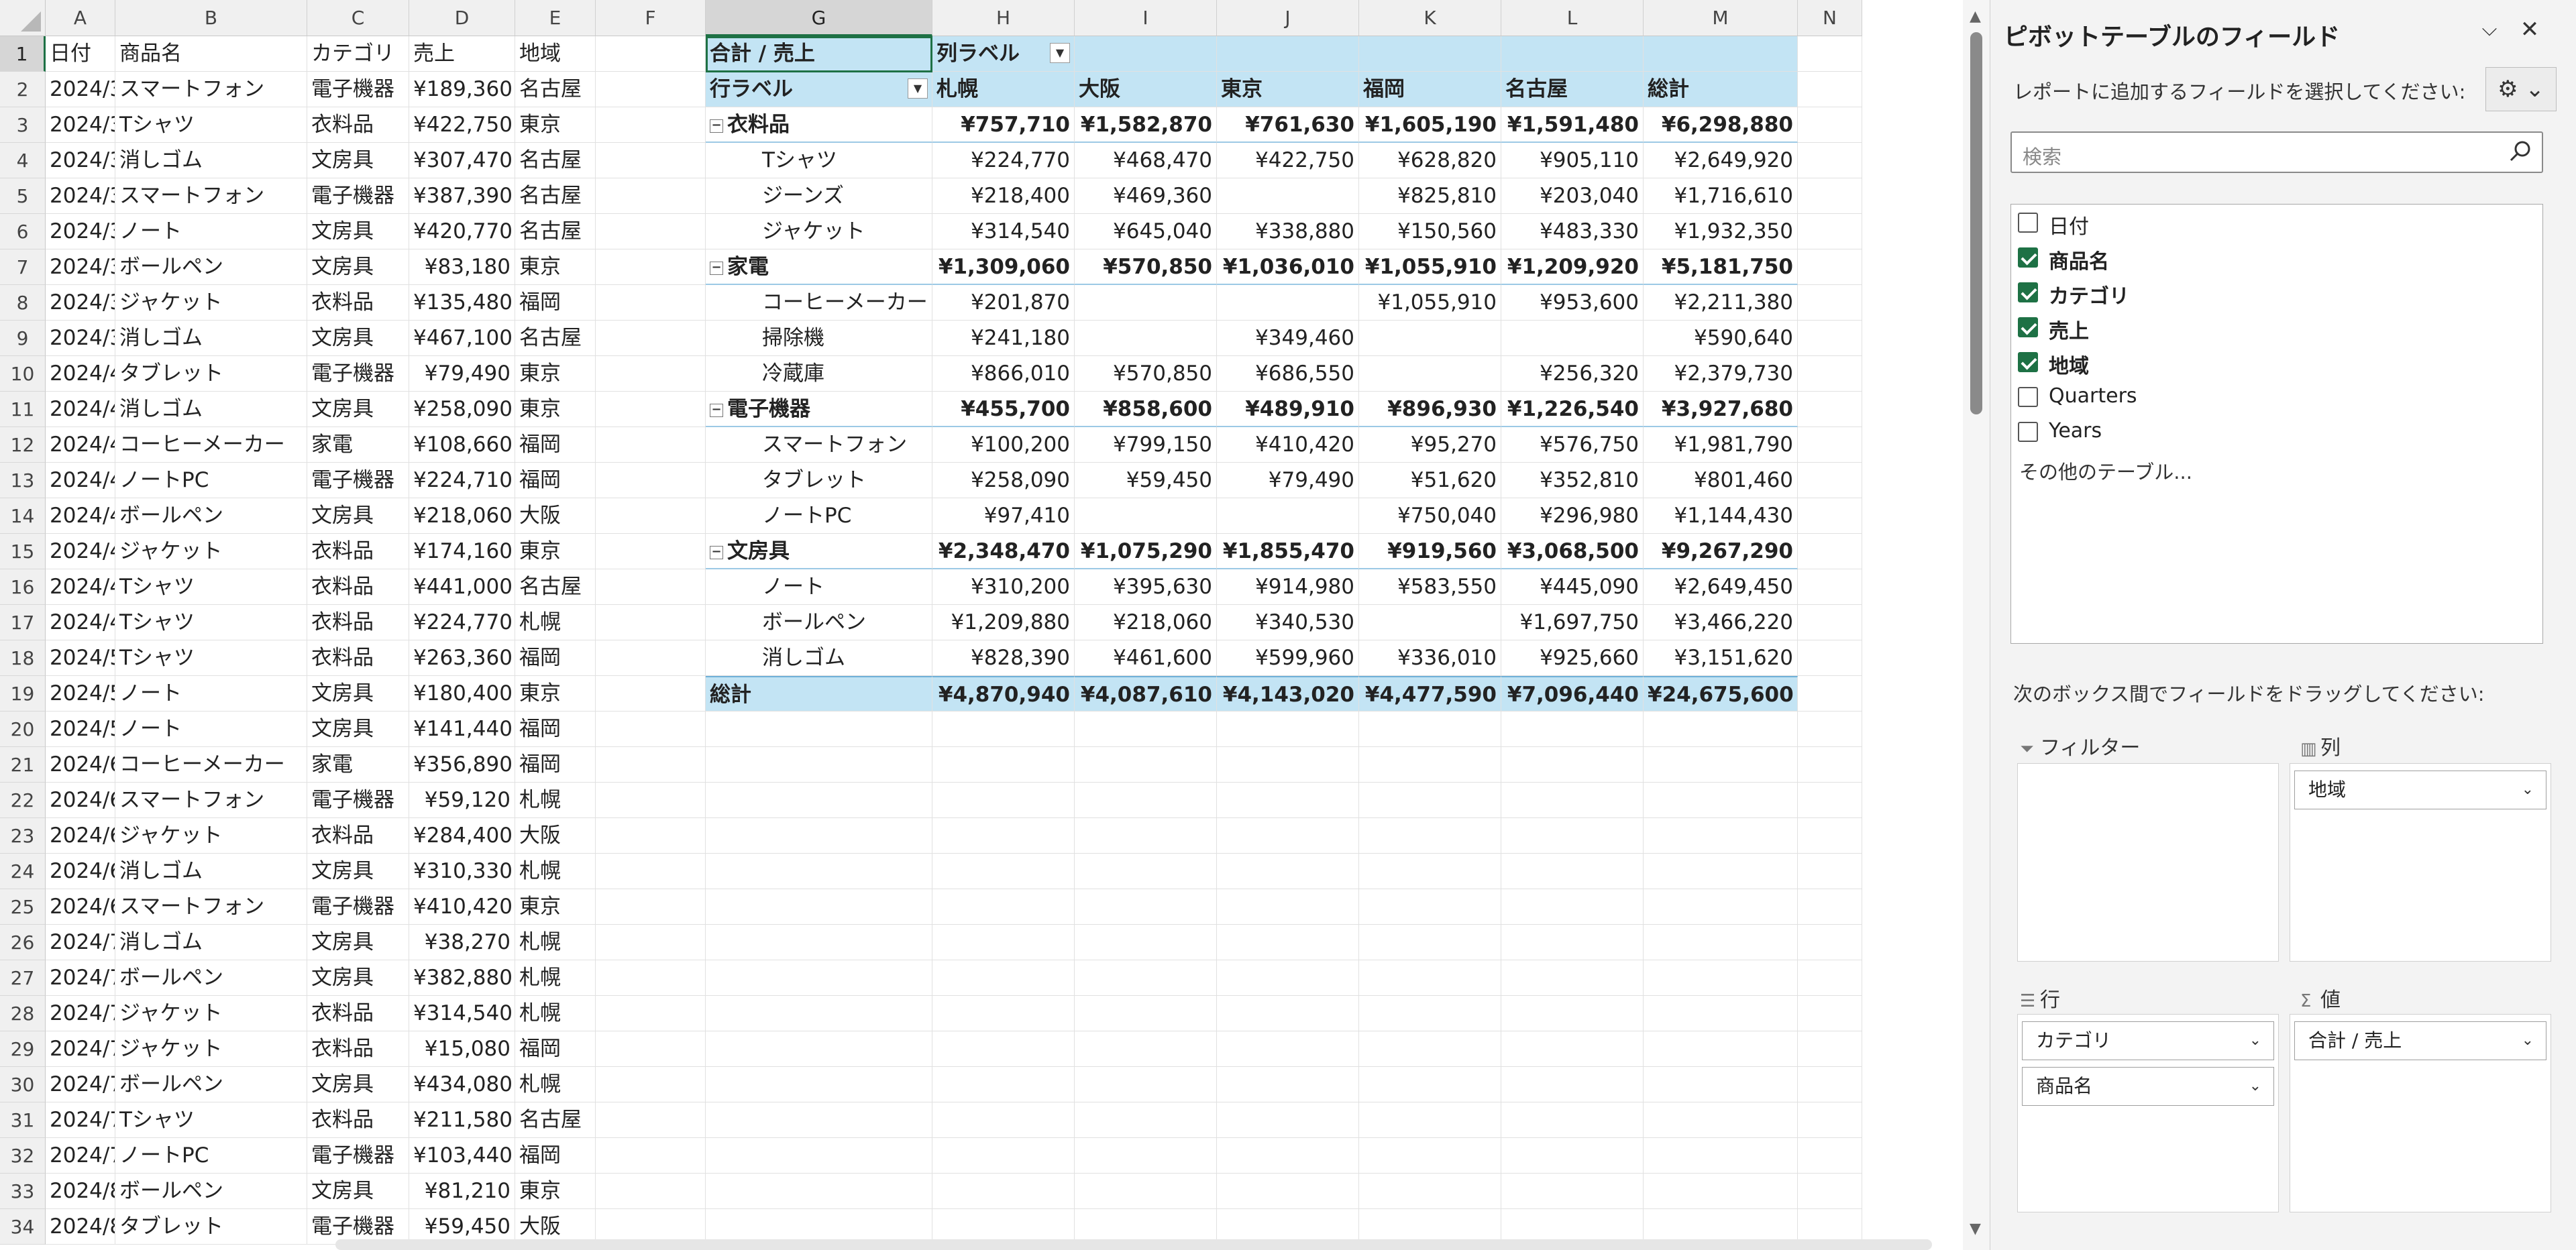  I want to click on pivot-region-header: 札幌, so click(1003, 89).